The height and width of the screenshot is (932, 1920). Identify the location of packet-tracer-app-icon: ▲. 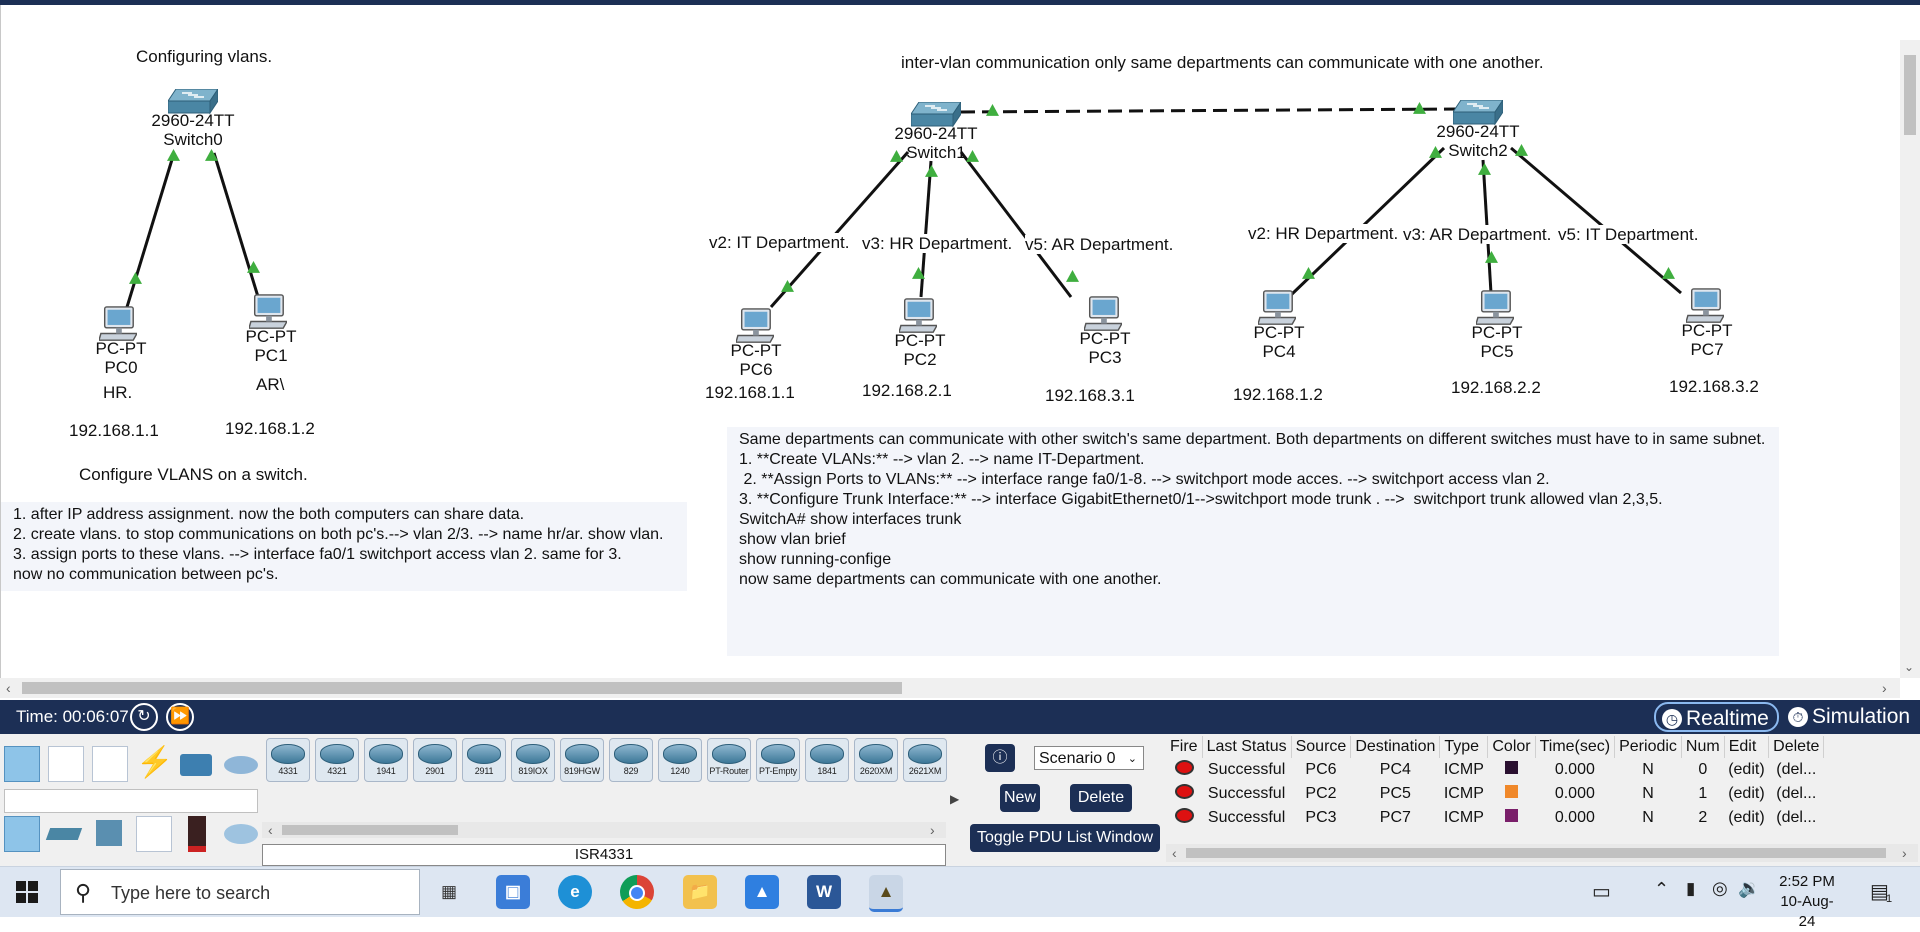
(886, 893).